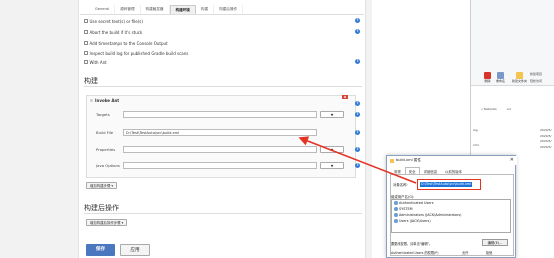 This screenshot has height=258, width=554. What do you see at coordinates (91, 81) in the screenshot?
I see `build-section-title: 构建` at bounding box center [91, 81].